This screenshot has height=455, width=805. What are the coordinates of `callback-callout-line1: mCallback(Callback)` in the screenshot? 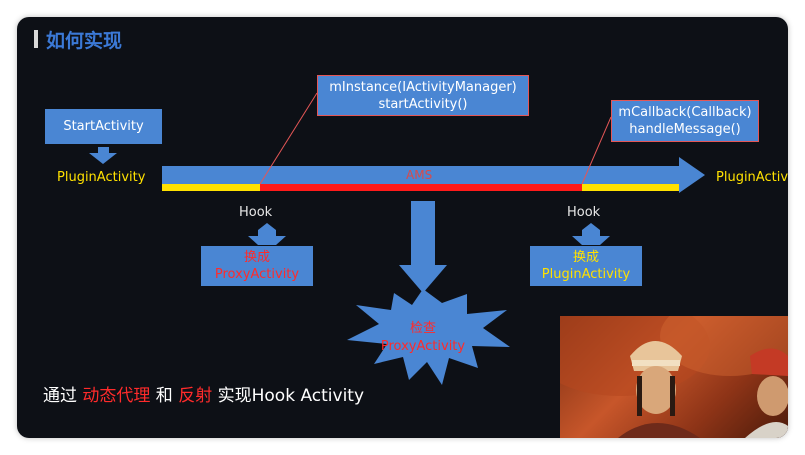 It's located at (685, 112).